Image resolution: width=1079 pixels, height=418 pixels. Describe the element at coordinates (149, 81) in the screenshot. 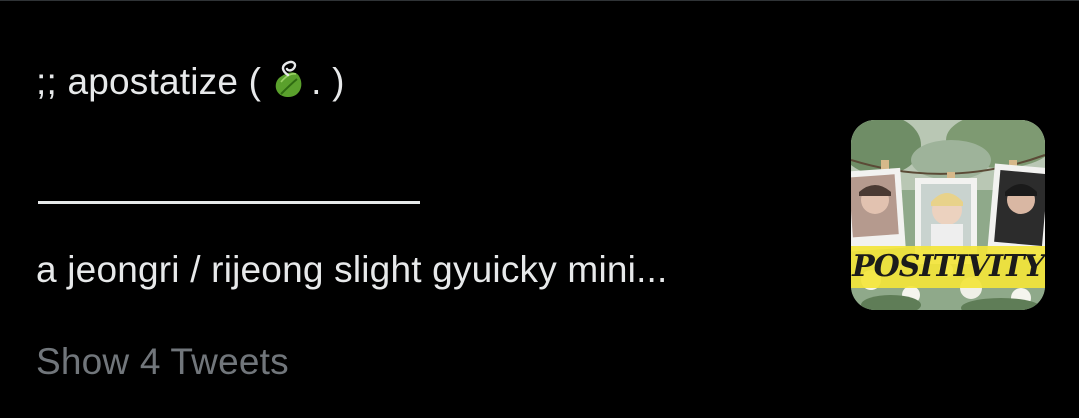

I see `title-prefix: ;; apostatize (` at that location.